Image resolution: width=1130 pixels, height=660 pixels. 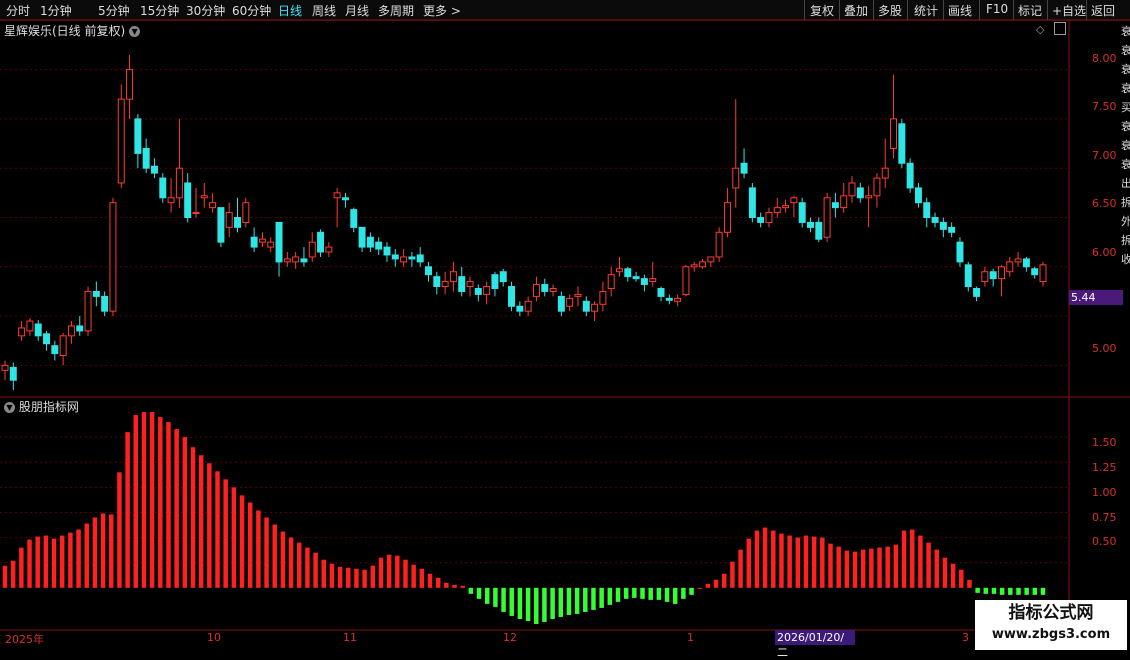 What do you see at coordinates (1104, 252) in the screenshot?
I see `price-tick: 6.00` at bounding box center [1104, 252].